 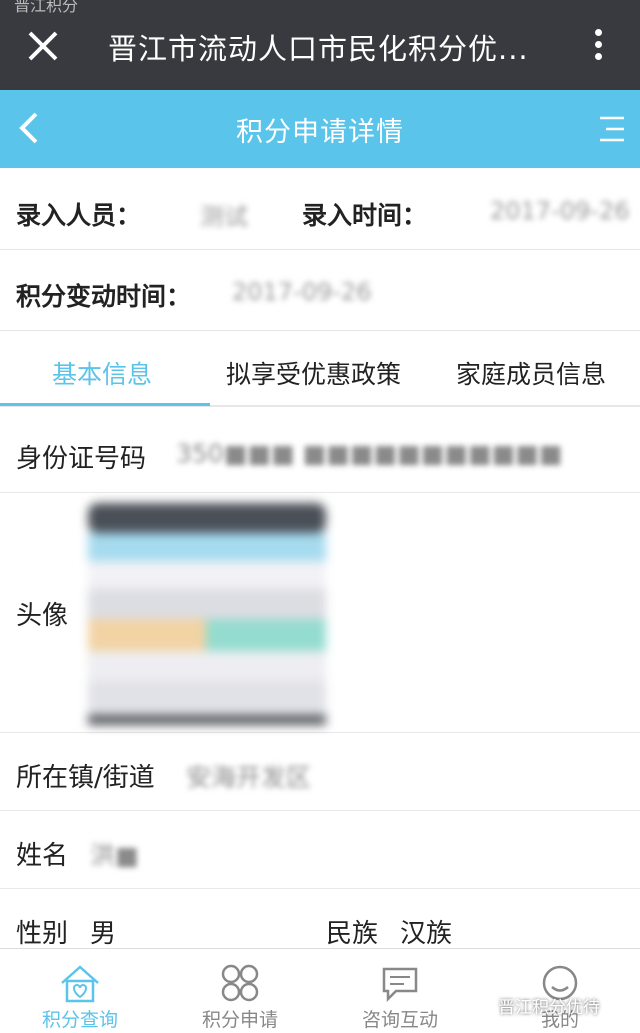 What do you see at coordinates (105, 404) in the screenshot?
I see `active-tab-indicator` at bounding box center [105, 404].